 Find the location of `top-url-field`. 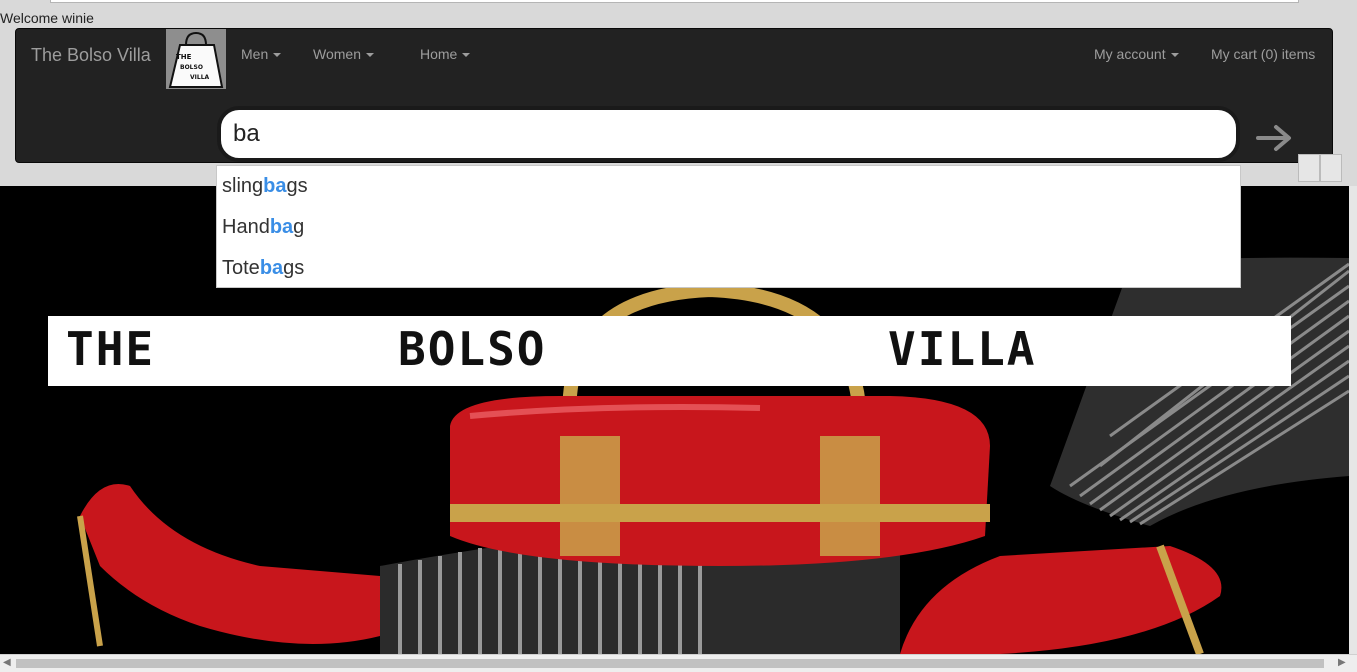

top-url-field is located at coordinates (674, 1).